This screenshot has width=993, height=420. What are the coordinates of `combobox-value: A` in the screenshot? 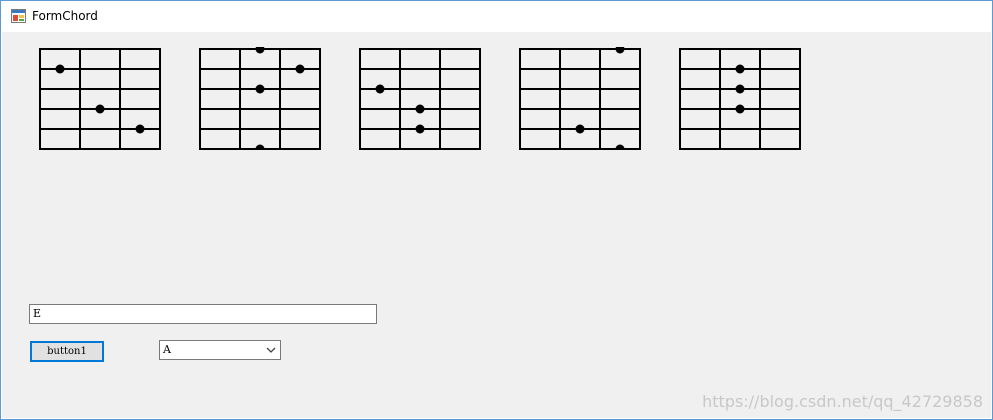 It's located at (167, 349).